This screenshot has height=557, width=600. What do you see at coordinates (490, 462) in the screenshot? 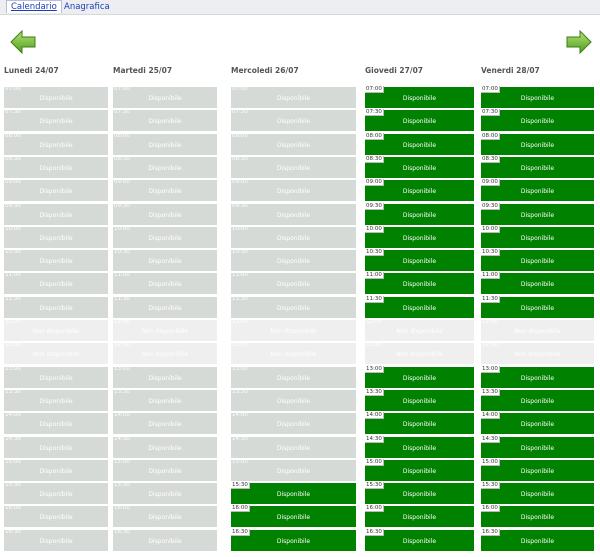
I see `slot-time: 15:00` at bounding box center [490, 462].